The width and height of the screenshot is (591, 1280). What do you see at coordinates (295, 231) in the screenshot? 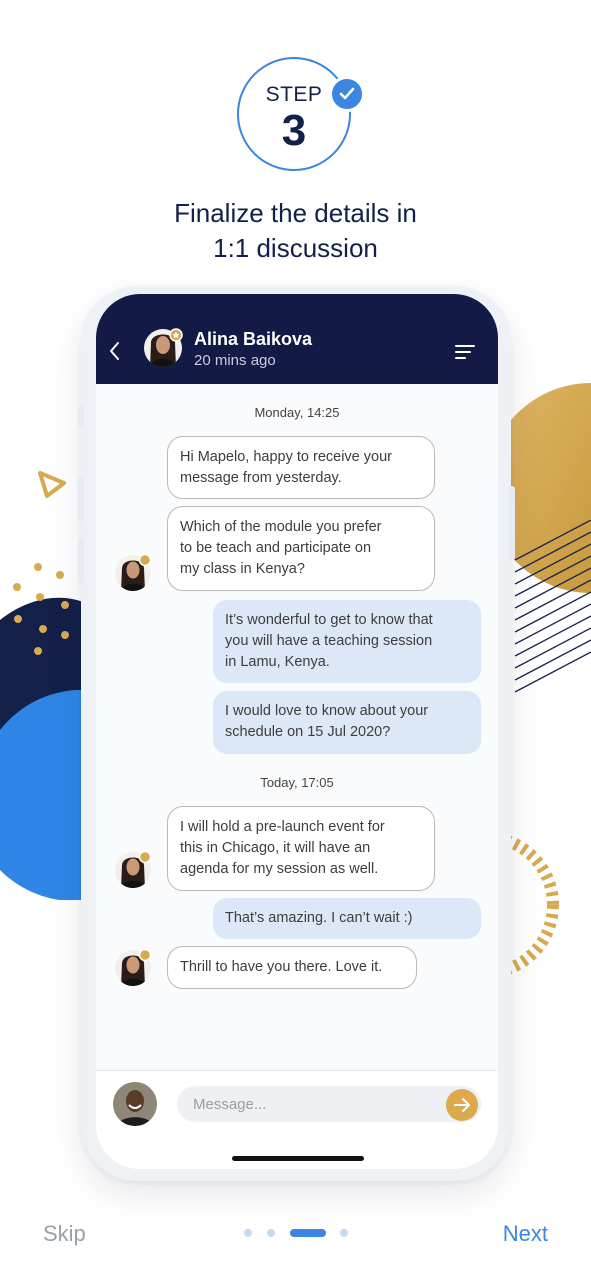
I see `page-headline: Finalize the details in 1:1 discussion` at bounding box center [295, 231].